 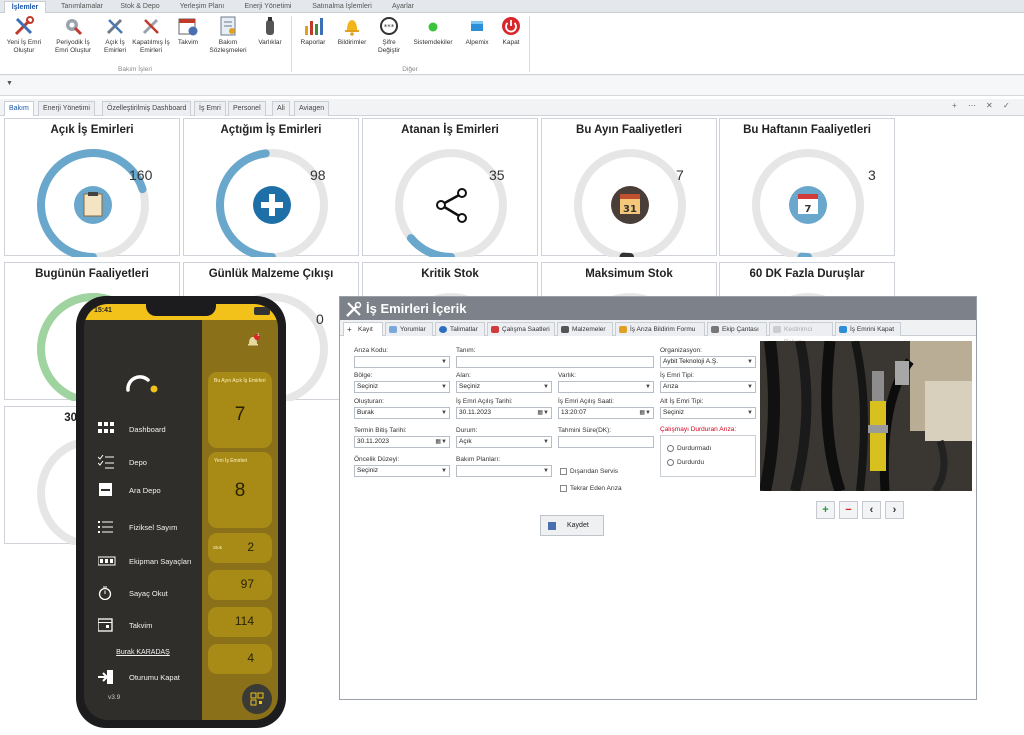 I want to click on assets-button: Varlıklar, so click(x=270, y=31).